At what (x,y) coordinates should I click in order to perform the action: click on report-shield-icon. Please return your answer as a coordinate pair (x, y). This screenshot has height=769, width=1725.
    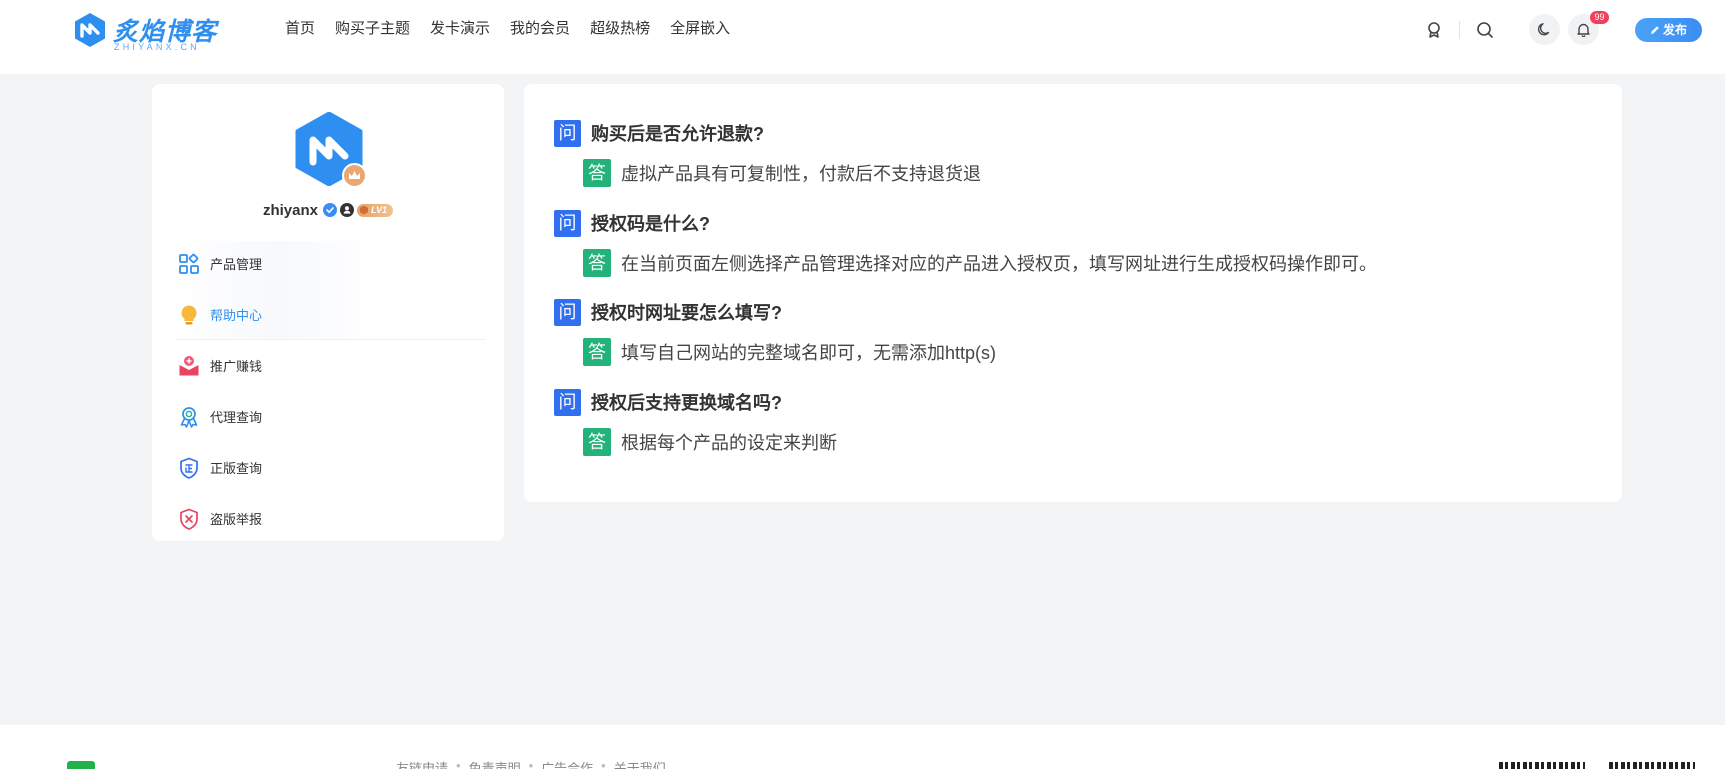
    Looking at the image, I should click on (189, 519).